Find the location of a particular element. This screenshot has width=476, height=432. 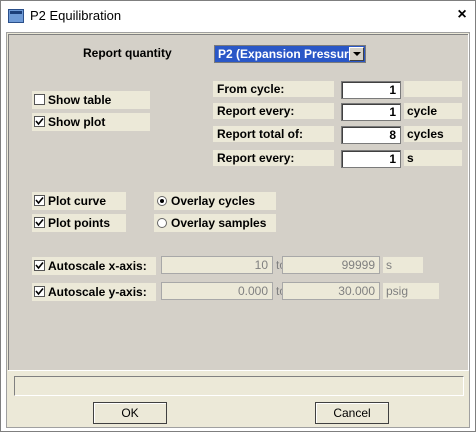

status-bar is located at coordinates (239, 386).